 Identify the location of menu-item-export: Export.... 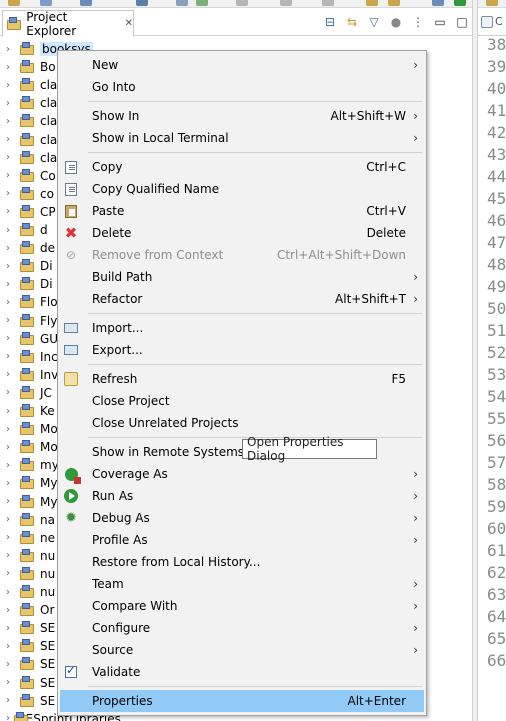
(242, 350).